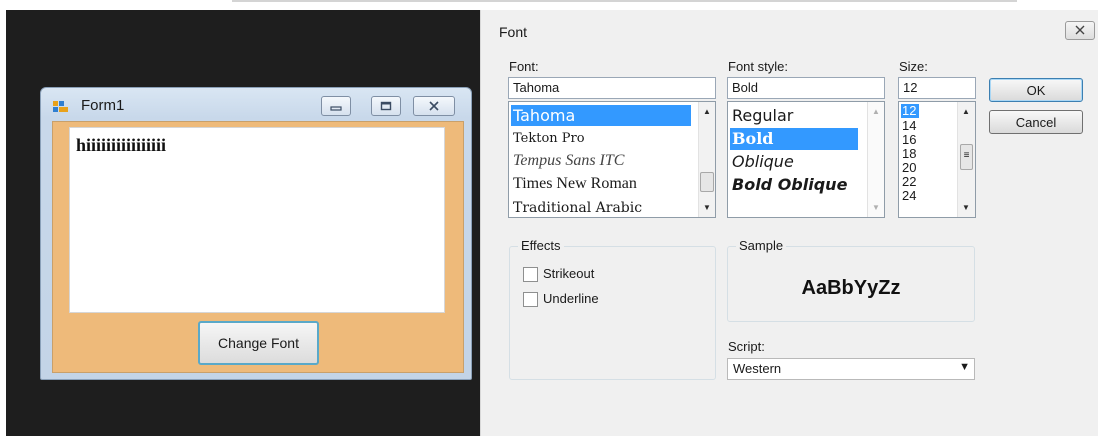 This screenshot has width=1108, height=436. I want to click on sample-group: Sample AaBbYyZz, so click(851, 280).